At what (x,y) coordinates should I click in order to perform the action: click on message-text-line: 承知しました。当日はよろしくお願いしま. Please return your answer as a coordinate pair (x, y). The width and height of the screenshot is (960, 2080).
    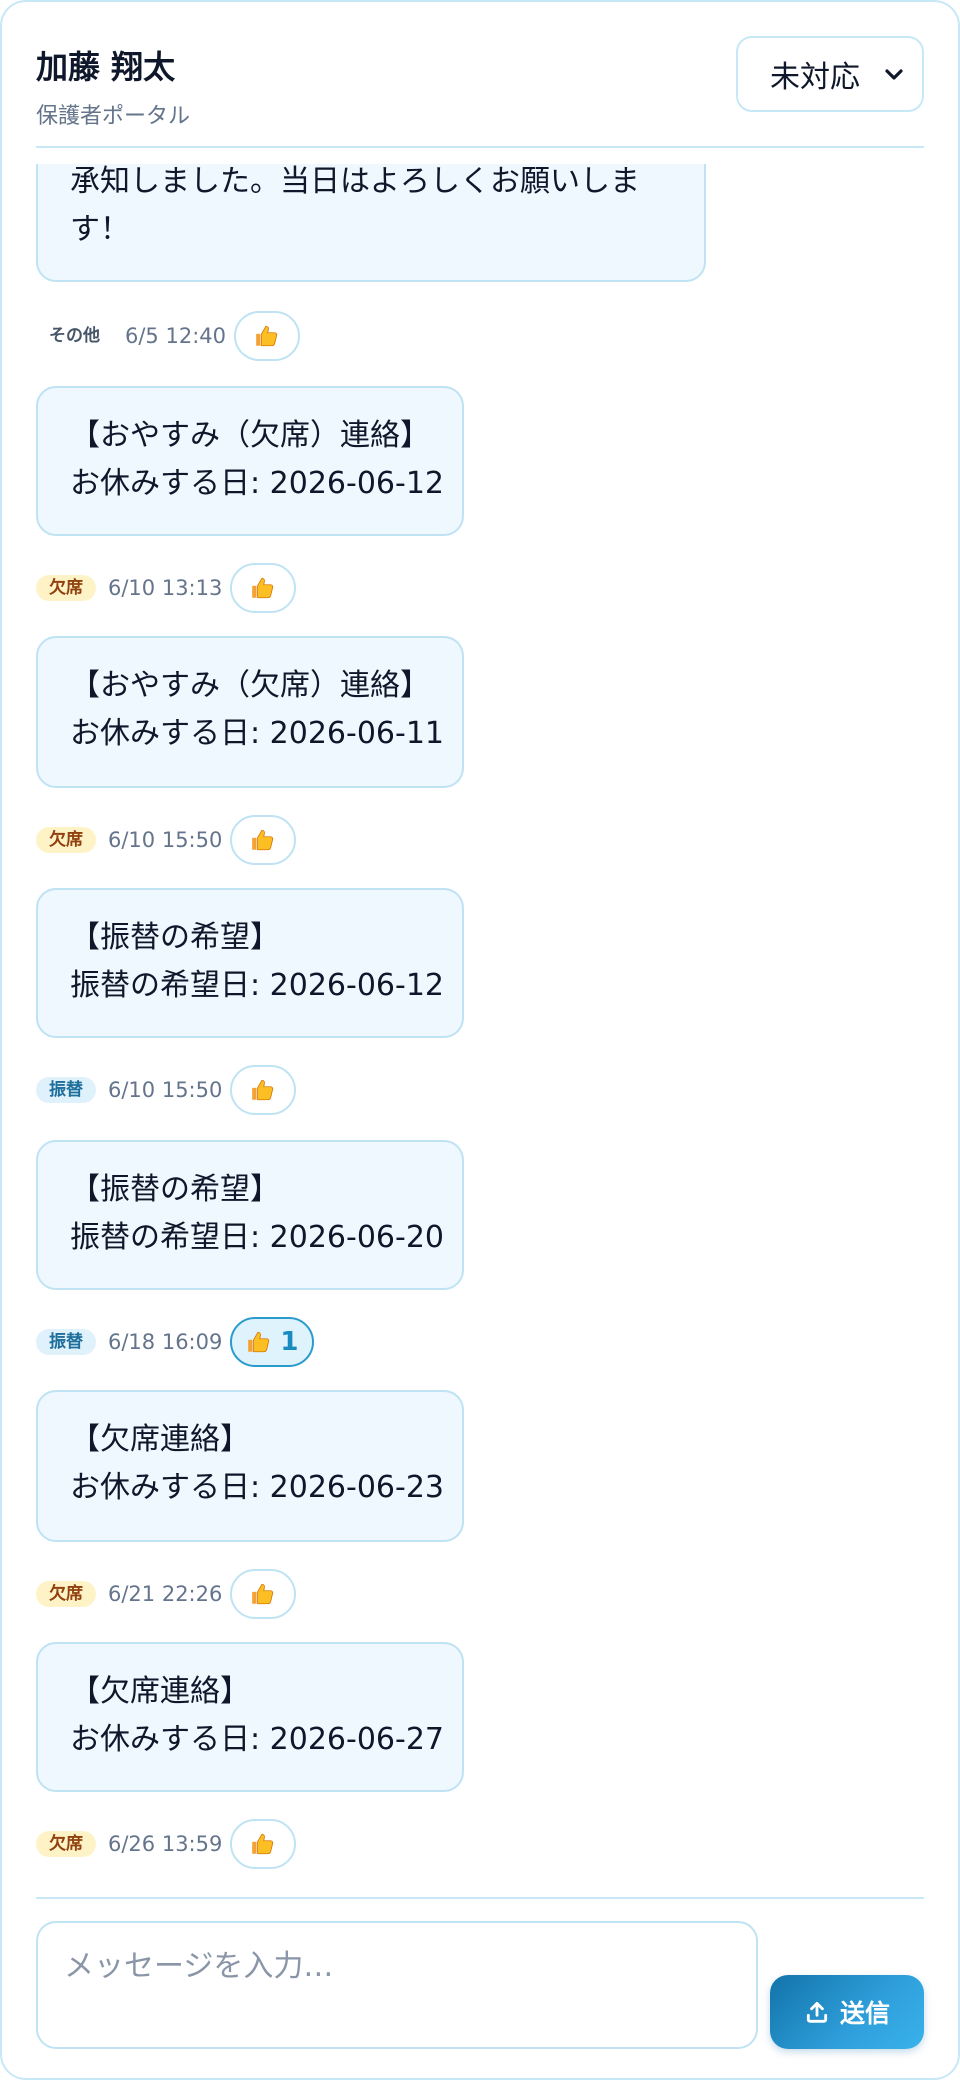
    Looking at the image, I should click on (355, 181).